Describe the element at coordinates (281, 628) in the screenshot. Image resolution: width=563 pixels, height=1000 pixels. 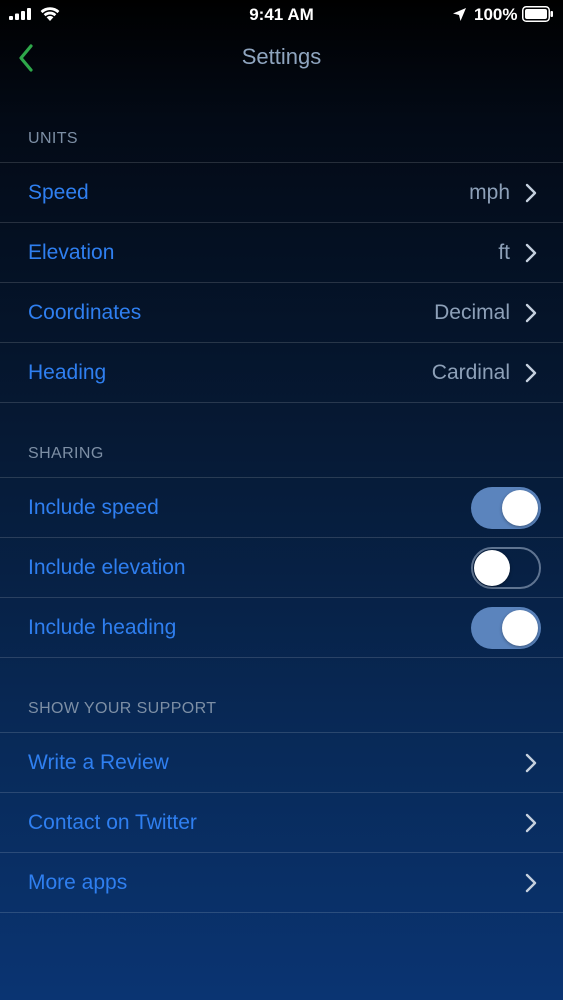
I see `sharing-row-include-heading: Include heading` at that location.